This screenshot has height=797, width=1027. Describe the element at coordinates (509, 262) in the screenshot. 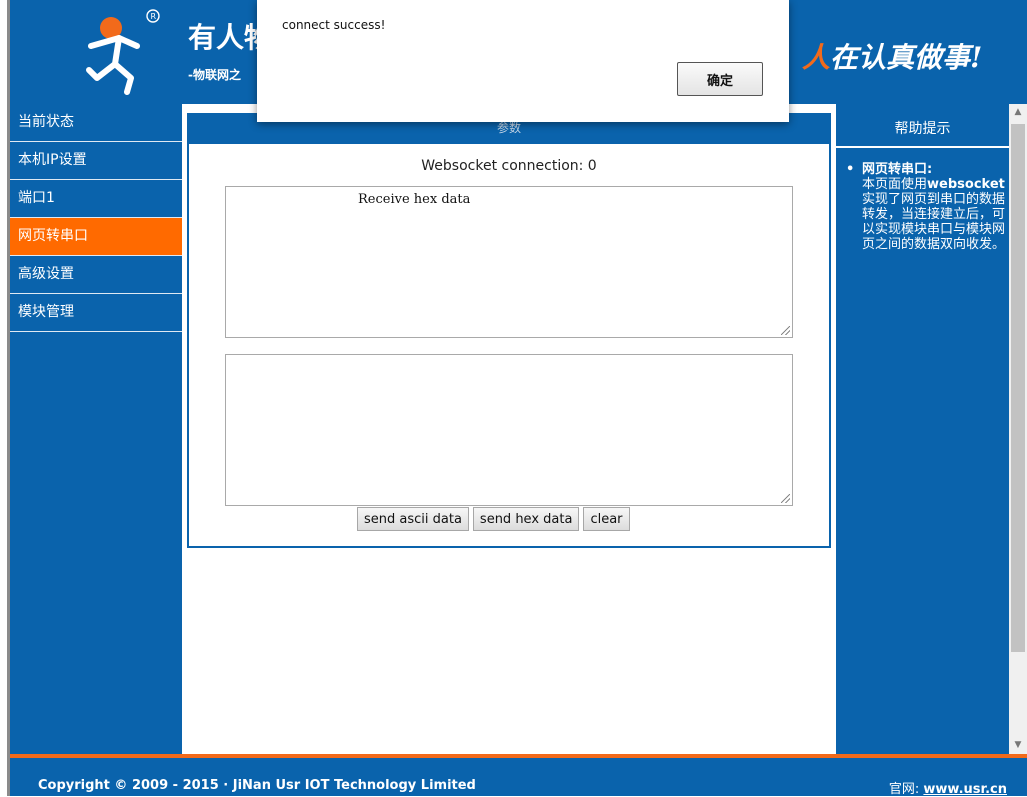

I see `receive-textarea: Receive hex data` at that location.